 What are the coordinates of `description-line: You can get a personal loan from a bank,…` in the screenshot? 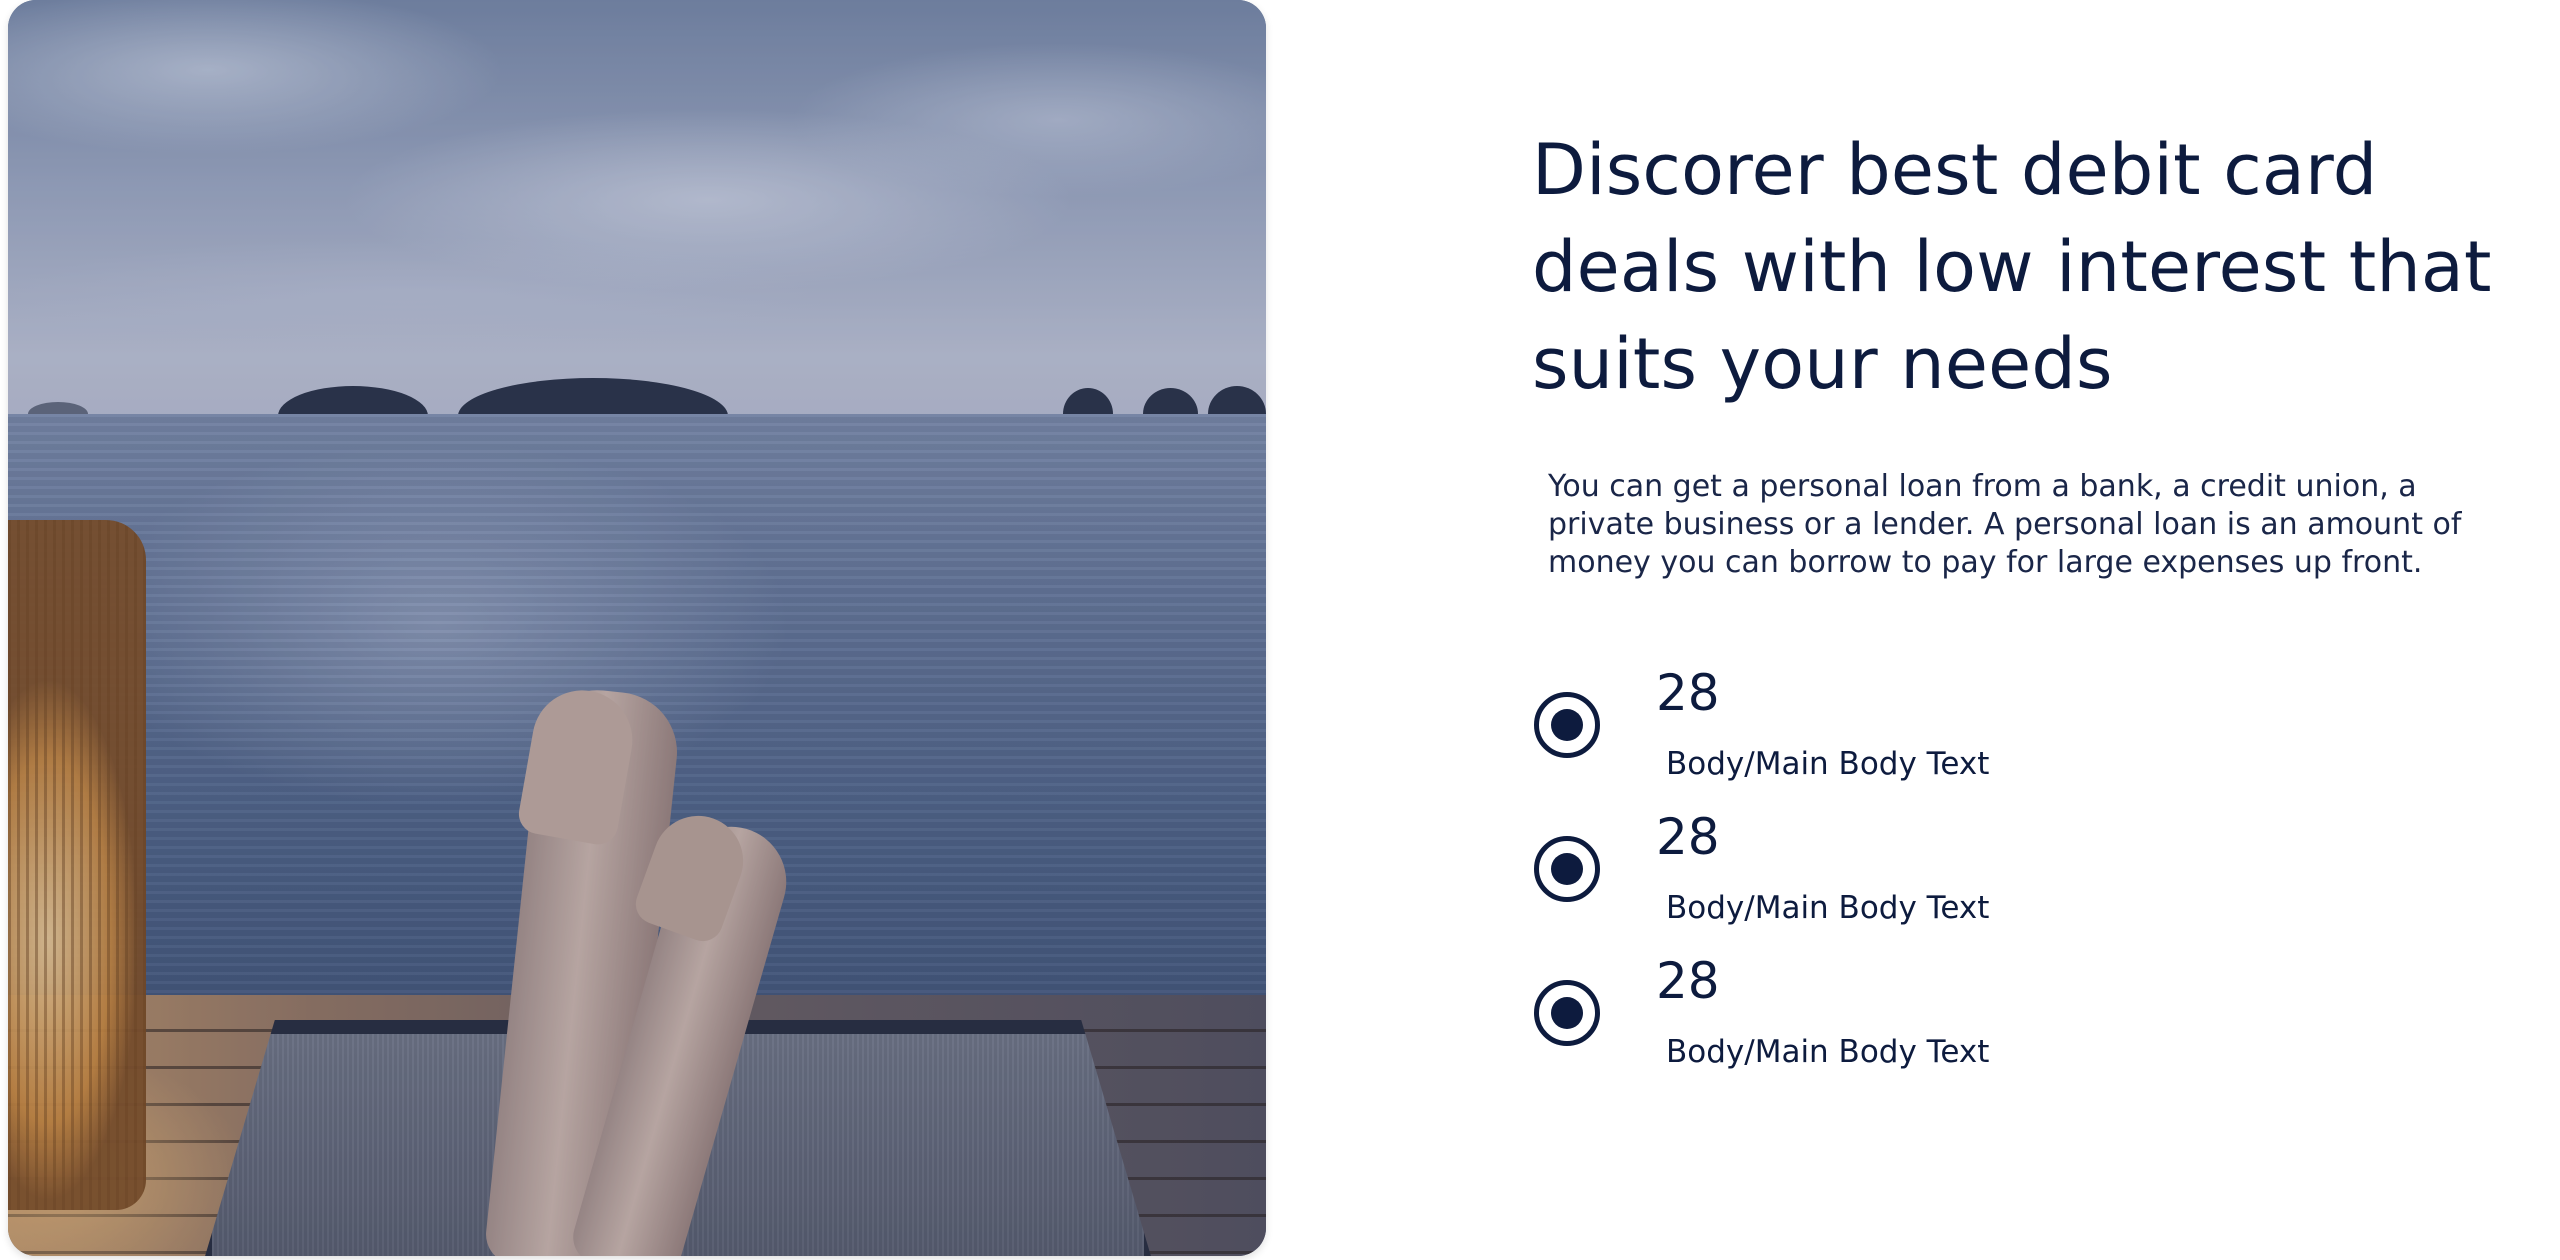 It's located at (1982, 486).